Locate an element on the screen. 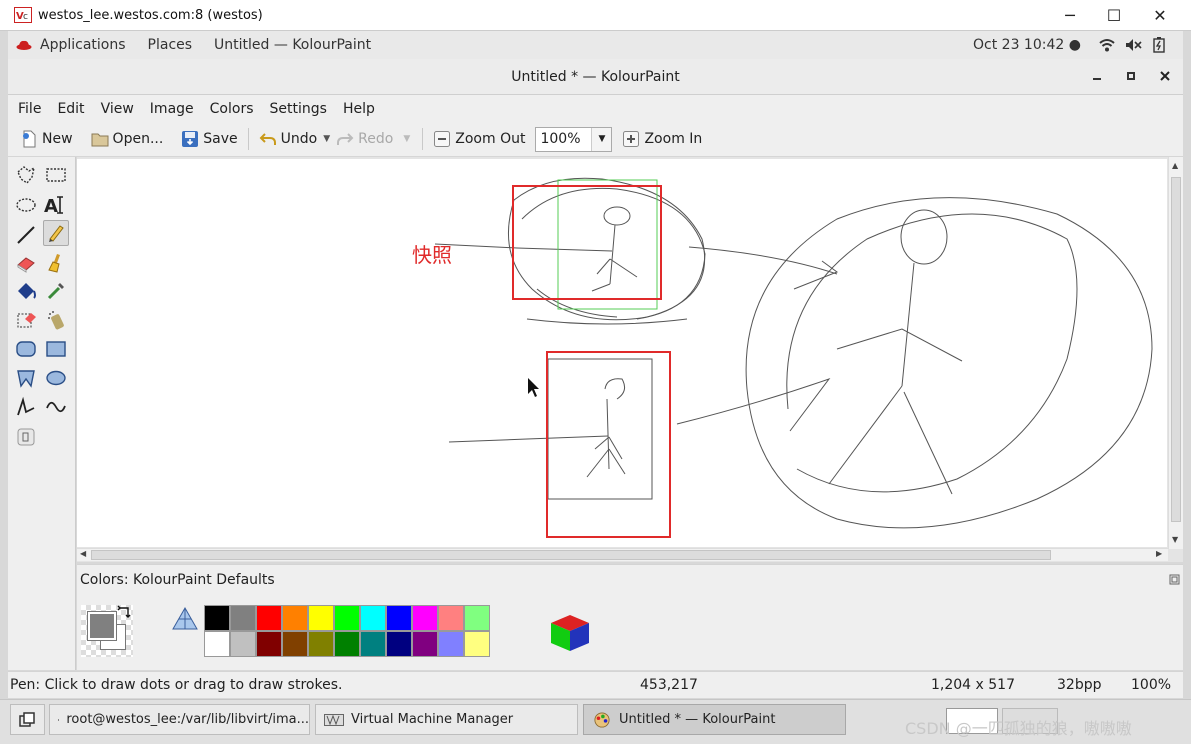 Image resolution: width=1191 pixels, height=744 pixels. tool-option-icon is located at coordinates (26, 437).